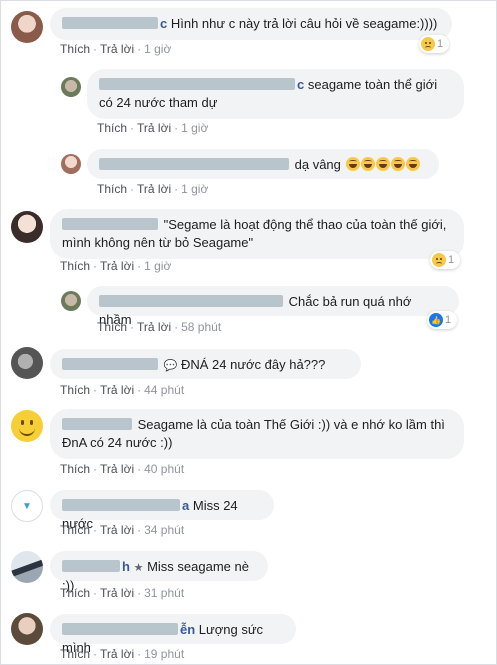  Describe the element at coordinates (442, 320) in the screenshot. I see `reaction-summary: 👍 1` at that location.